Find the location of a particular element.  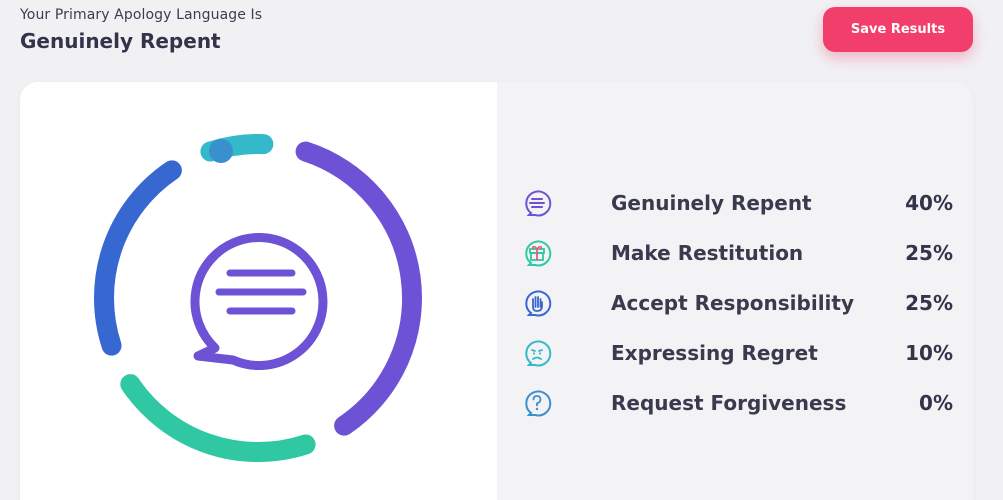

list-item: Accept Responsibility 25% is located at coordinates (737, 303).